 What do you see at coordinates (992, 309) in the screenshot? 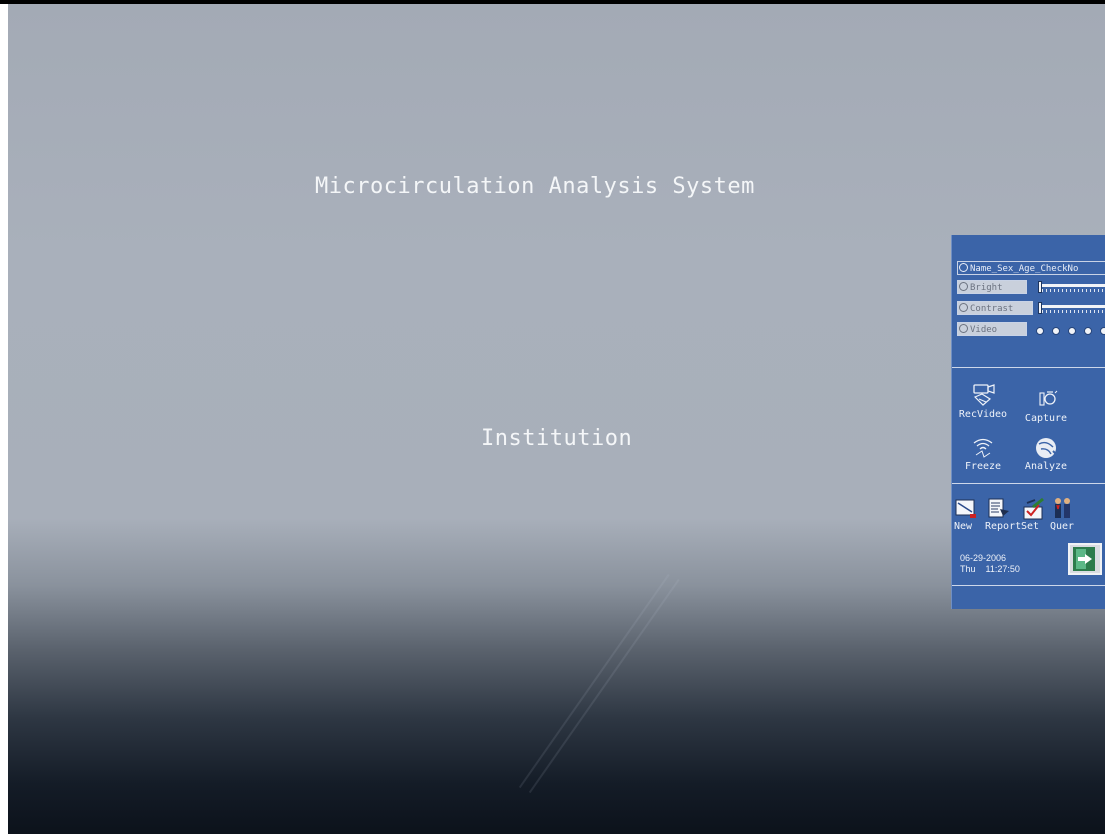
I see `contrast-label: Contrast` at bounding box center [992, 309].